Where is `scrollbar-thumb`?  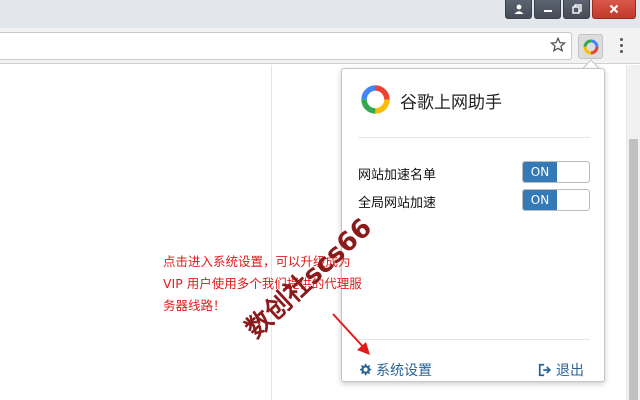 scrollbar-thumb is located at coordinates (633, 269).